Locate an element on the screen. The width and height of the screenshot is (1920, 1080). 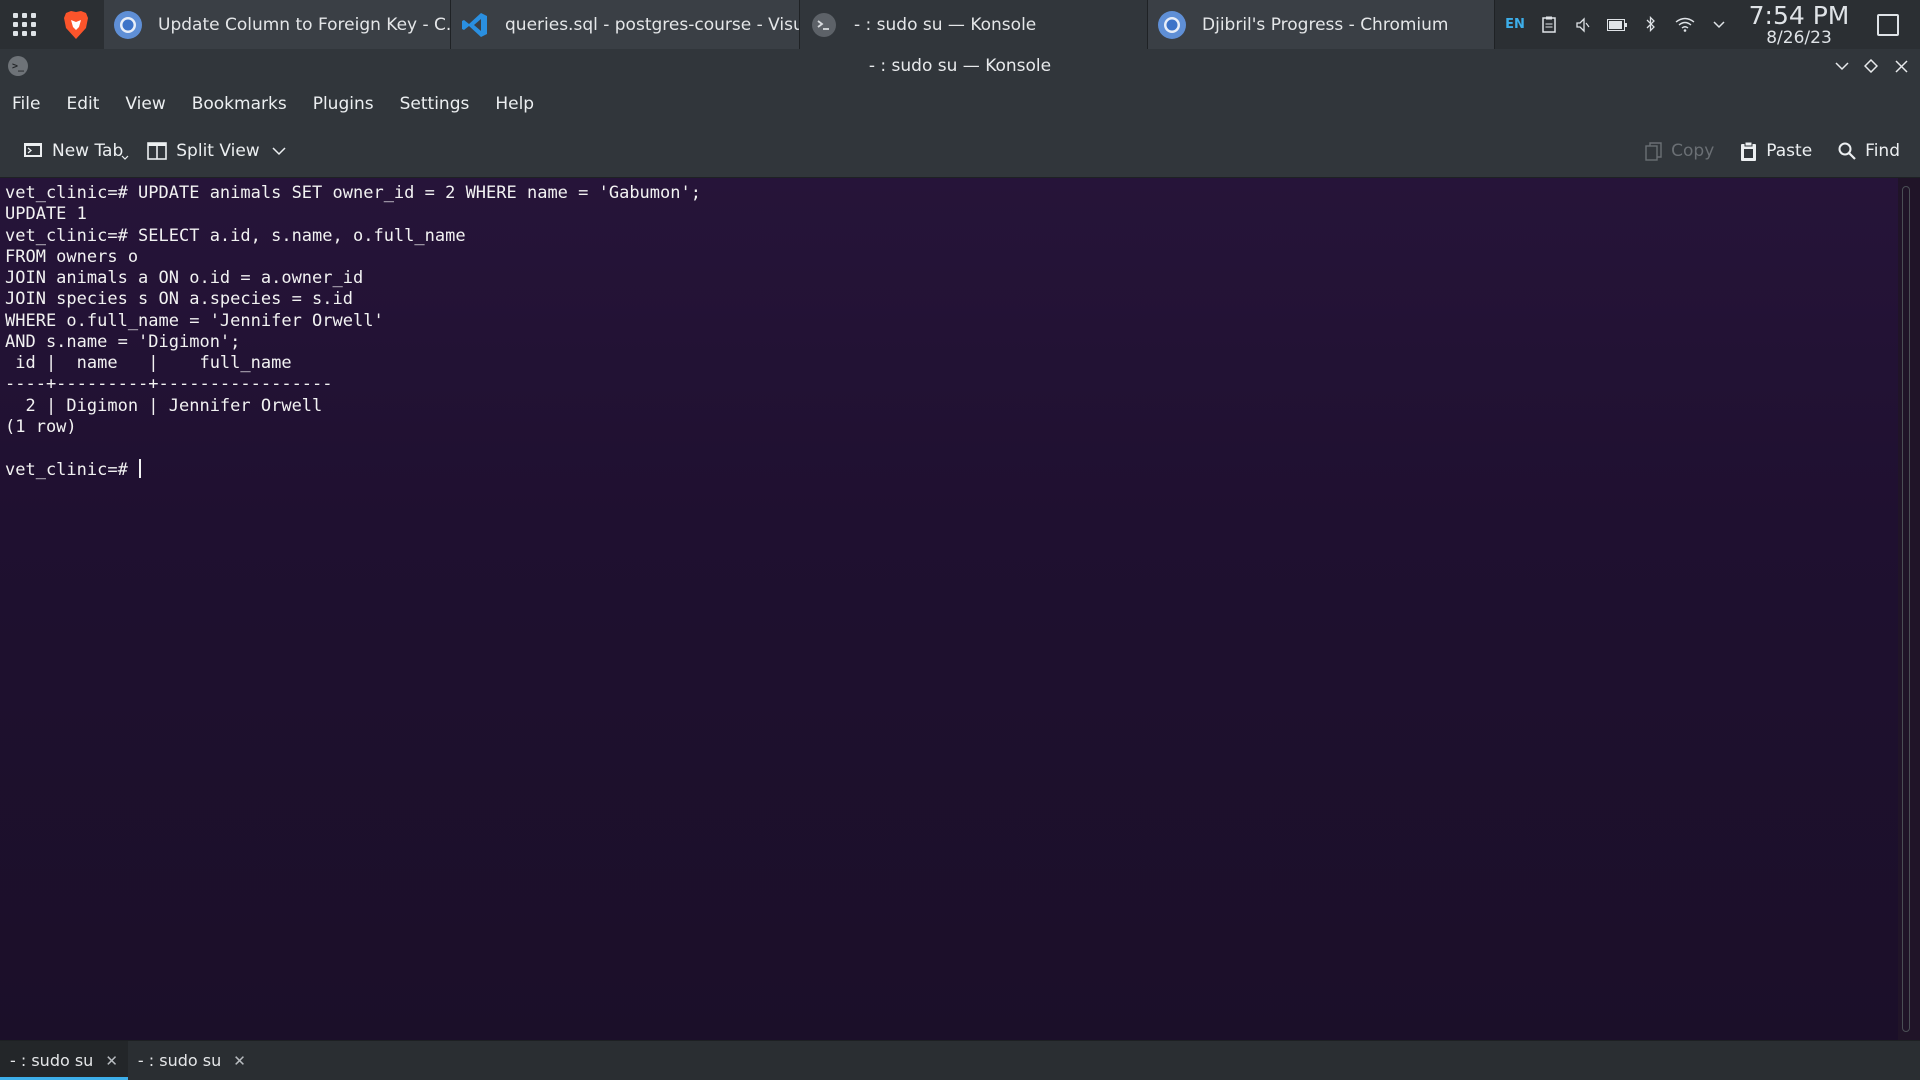
task-label: Djibril's Progress - Chromium is located at coordinates (1325, 24).